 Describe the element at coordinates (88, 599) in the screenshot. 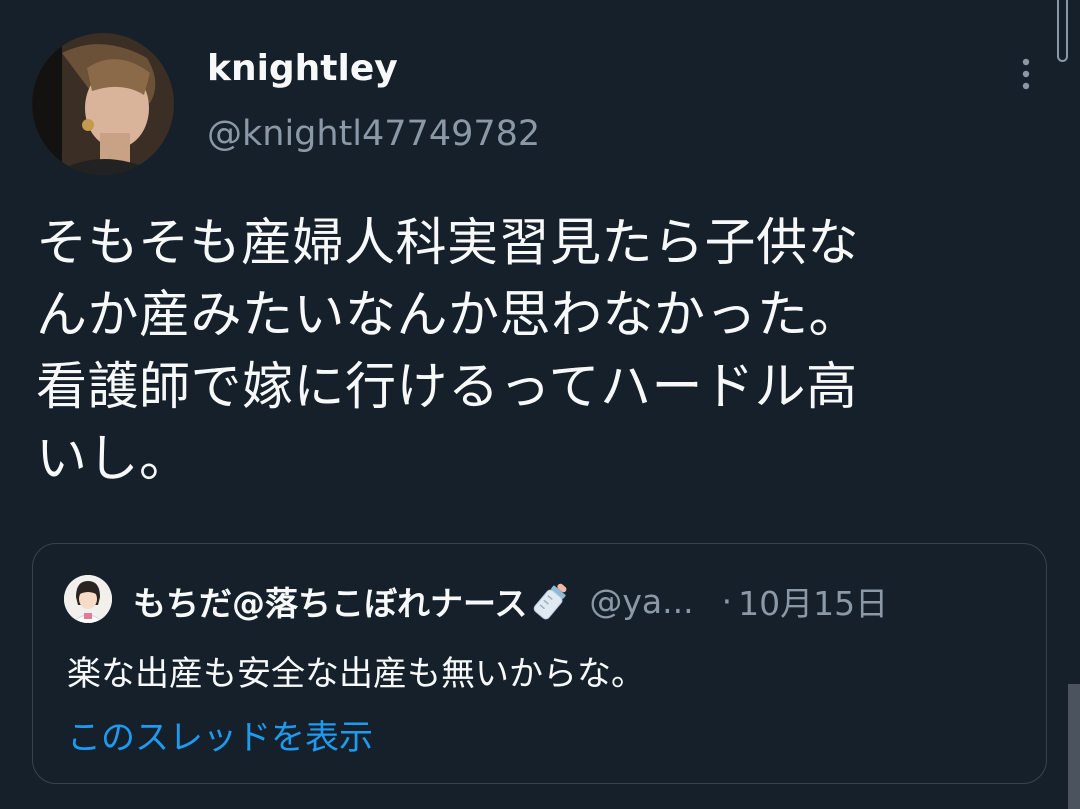

I see `quoted-author-avatar` at that location.